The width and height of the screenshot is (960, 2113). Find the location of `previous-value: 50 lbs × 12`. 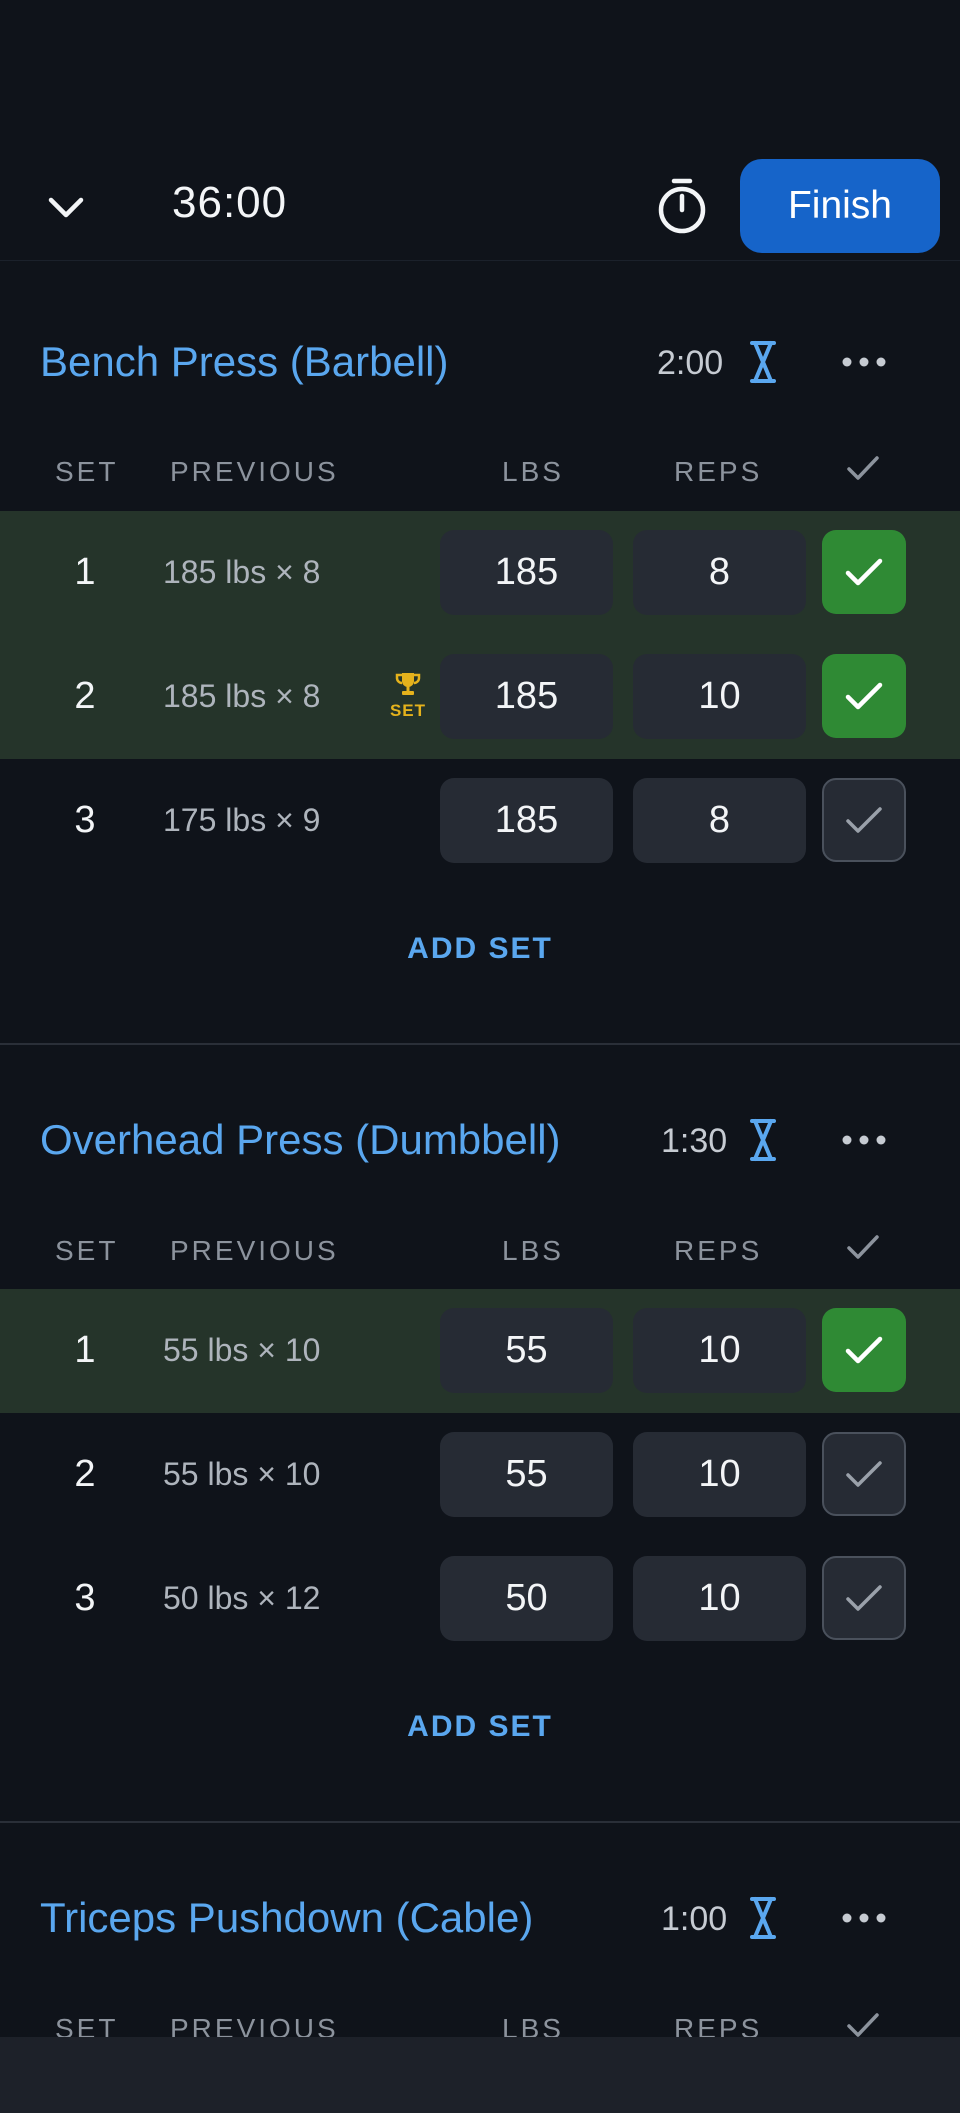

previous-value: 50 lbs × 12 is located at coordinates (241, 1598).